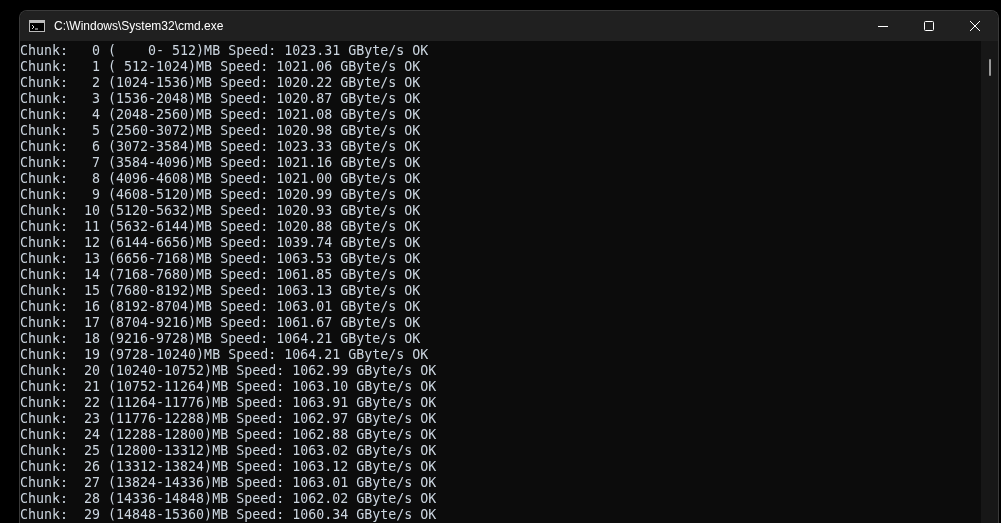 This screenshot has height=523, width=1001. I want to click on console-line: Chunk: 22 (11264-11776)MB Speed: 1063.91 GByte/s OK, so click(229, 403).